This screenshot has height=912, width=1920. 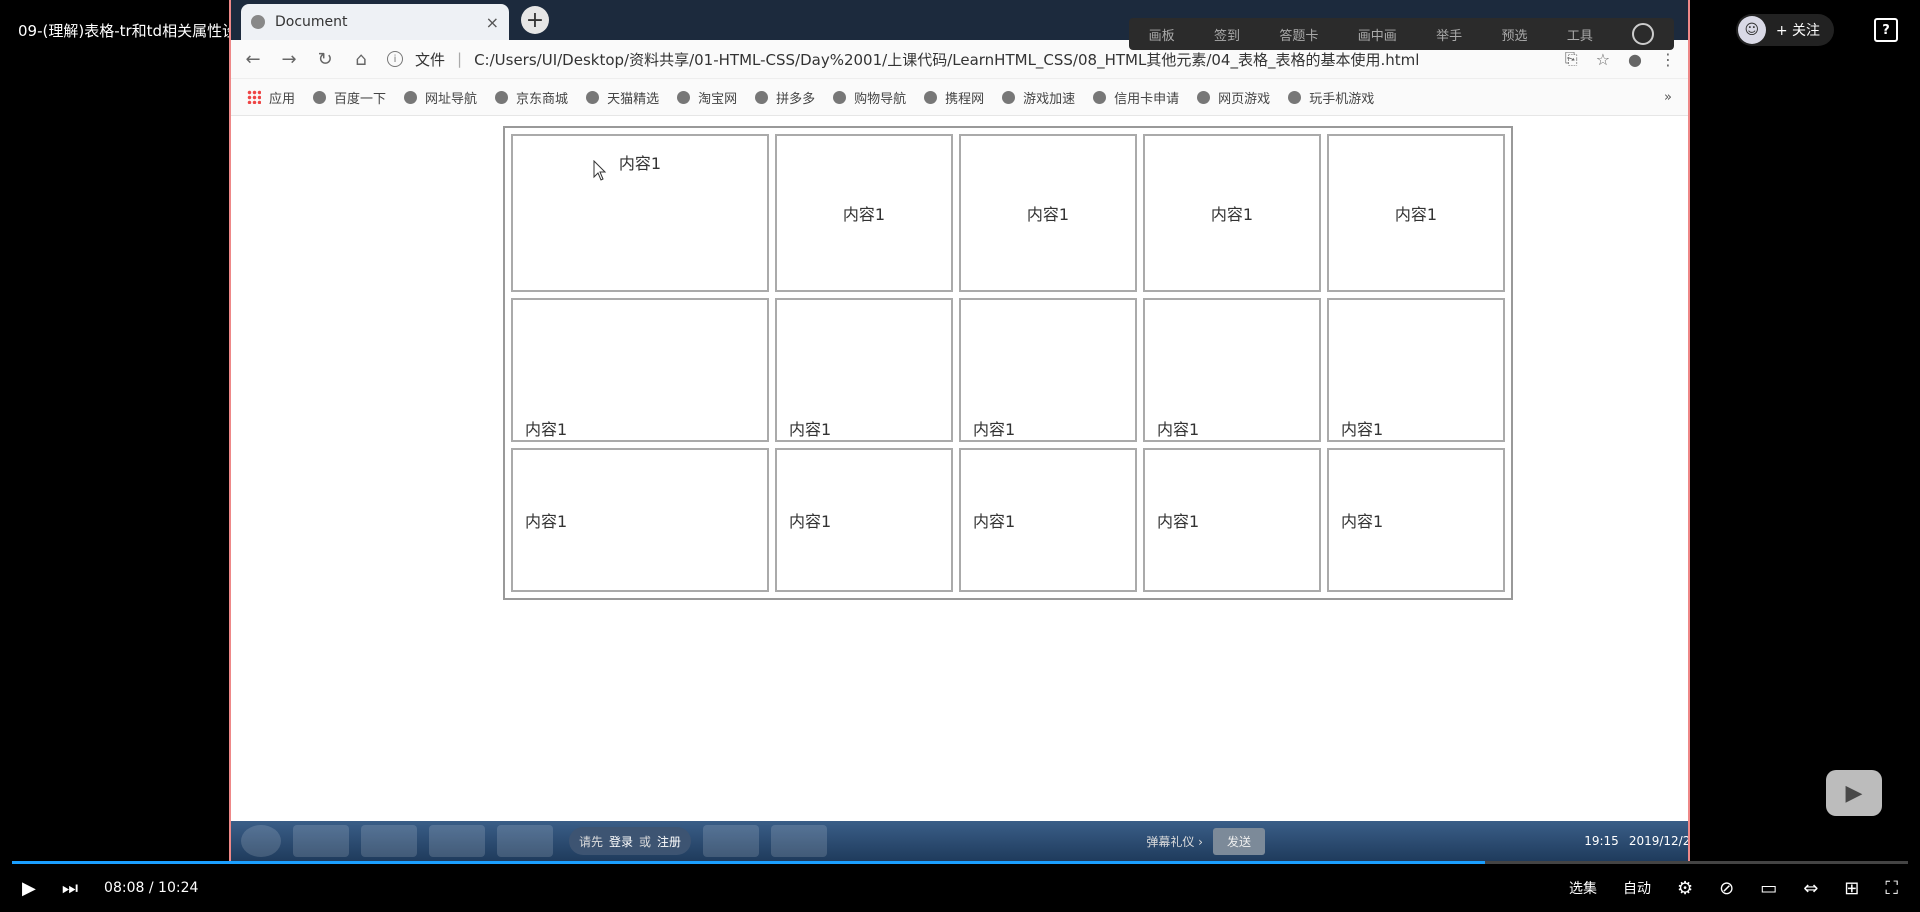 I want to click on address-actions: ⎘ ☆ ● ⋮, so click(x=1620, y=59).